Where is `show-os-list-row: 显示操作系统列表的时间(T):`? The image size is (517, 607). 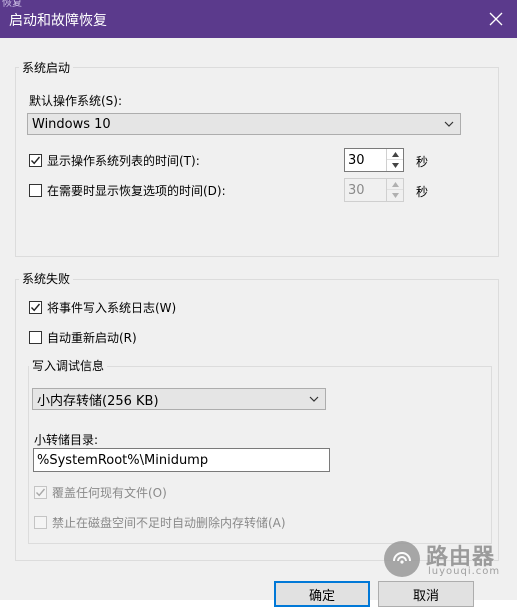
show-os-list-row: 显示操作系统列表的时间(T): is located at coordinates (114, 160).